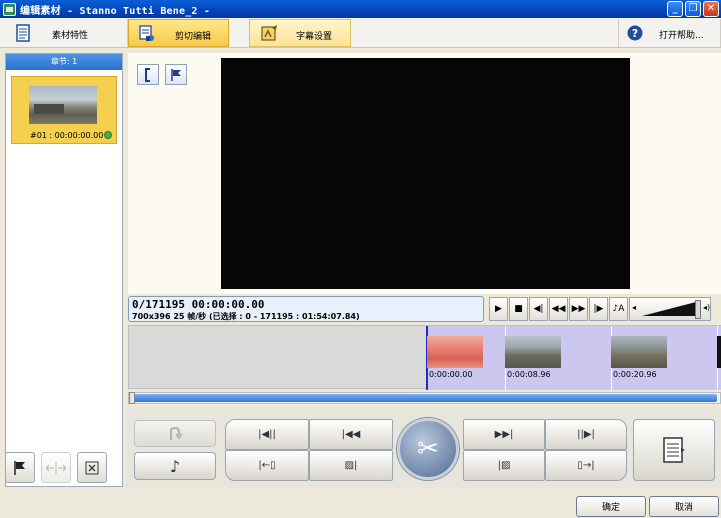 The image size is (721, 518). What do you see at coordinates (115, 11) in the screenshot?
I see `window-title: 编辑素材 - Stanno Tutti Bene_2 -` at bounding box center [115, 11].